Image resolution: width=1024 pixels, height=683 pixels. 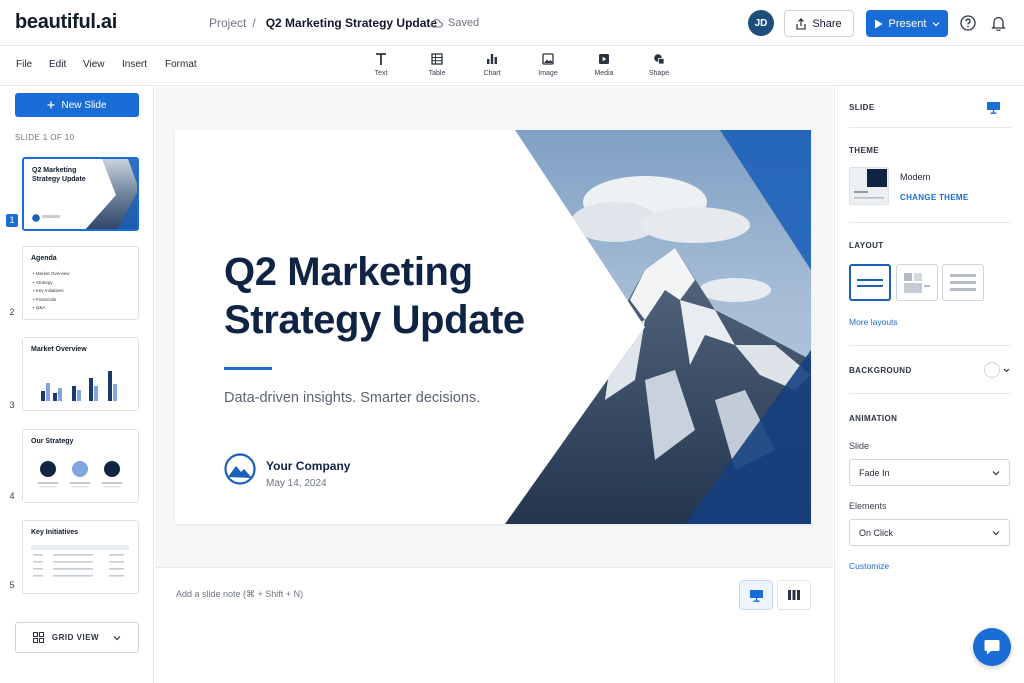 I want to click on layout-option-title, so click(x=870, y=282).